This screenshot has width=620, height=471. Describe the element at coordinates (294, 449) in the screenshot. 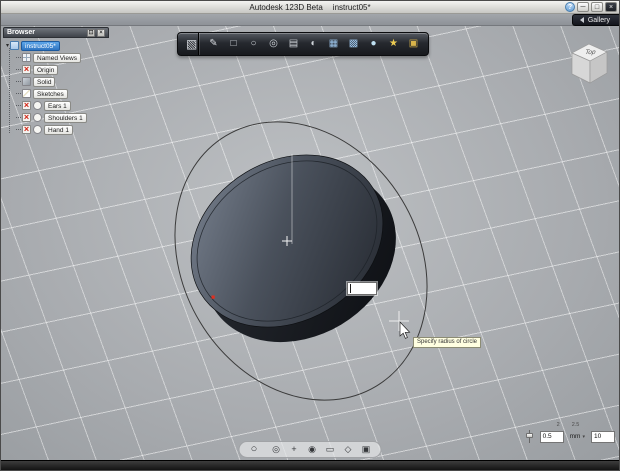

I see `pan-icon: +` at that location.